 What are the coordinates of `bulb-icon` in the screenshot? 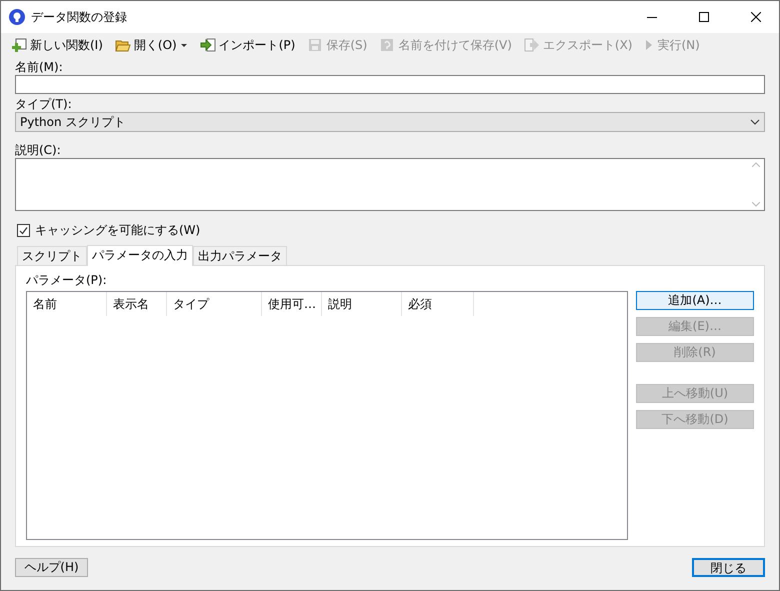 It's located at (17, 17).